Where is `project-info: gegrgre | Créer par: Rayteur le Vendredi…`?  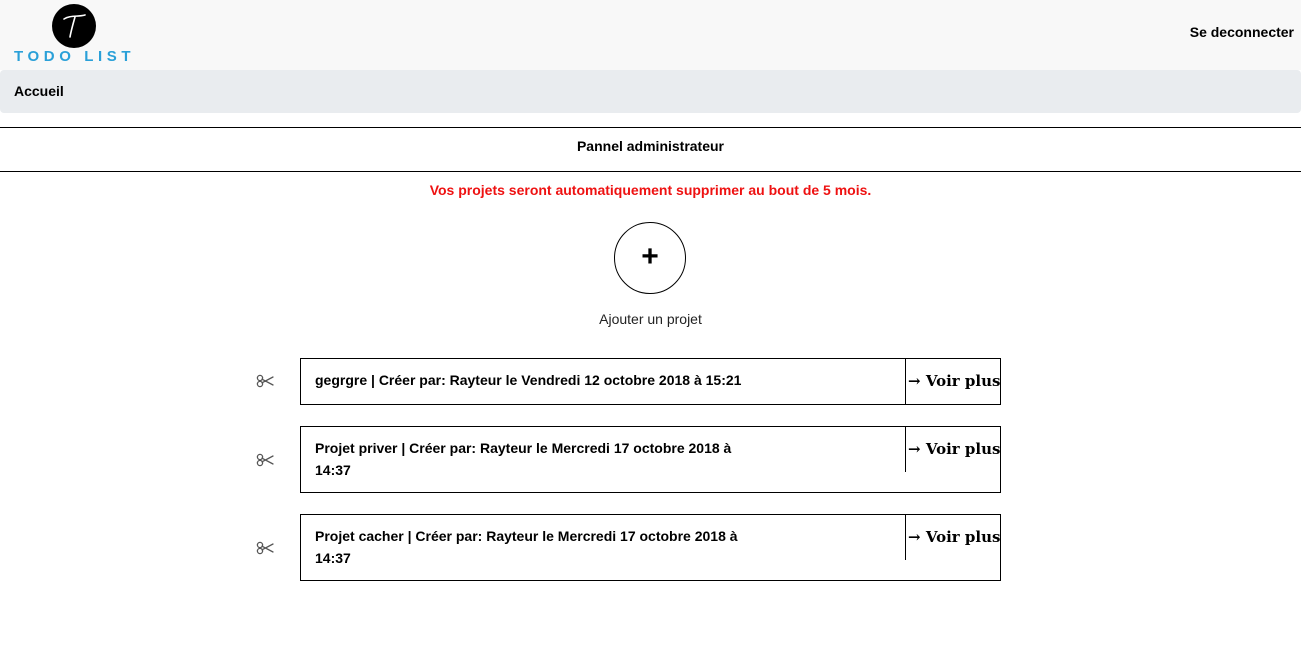 project-info: gegrgre | Créer par: Rayteur le Vendredi… is located at coordinates (615, 380).